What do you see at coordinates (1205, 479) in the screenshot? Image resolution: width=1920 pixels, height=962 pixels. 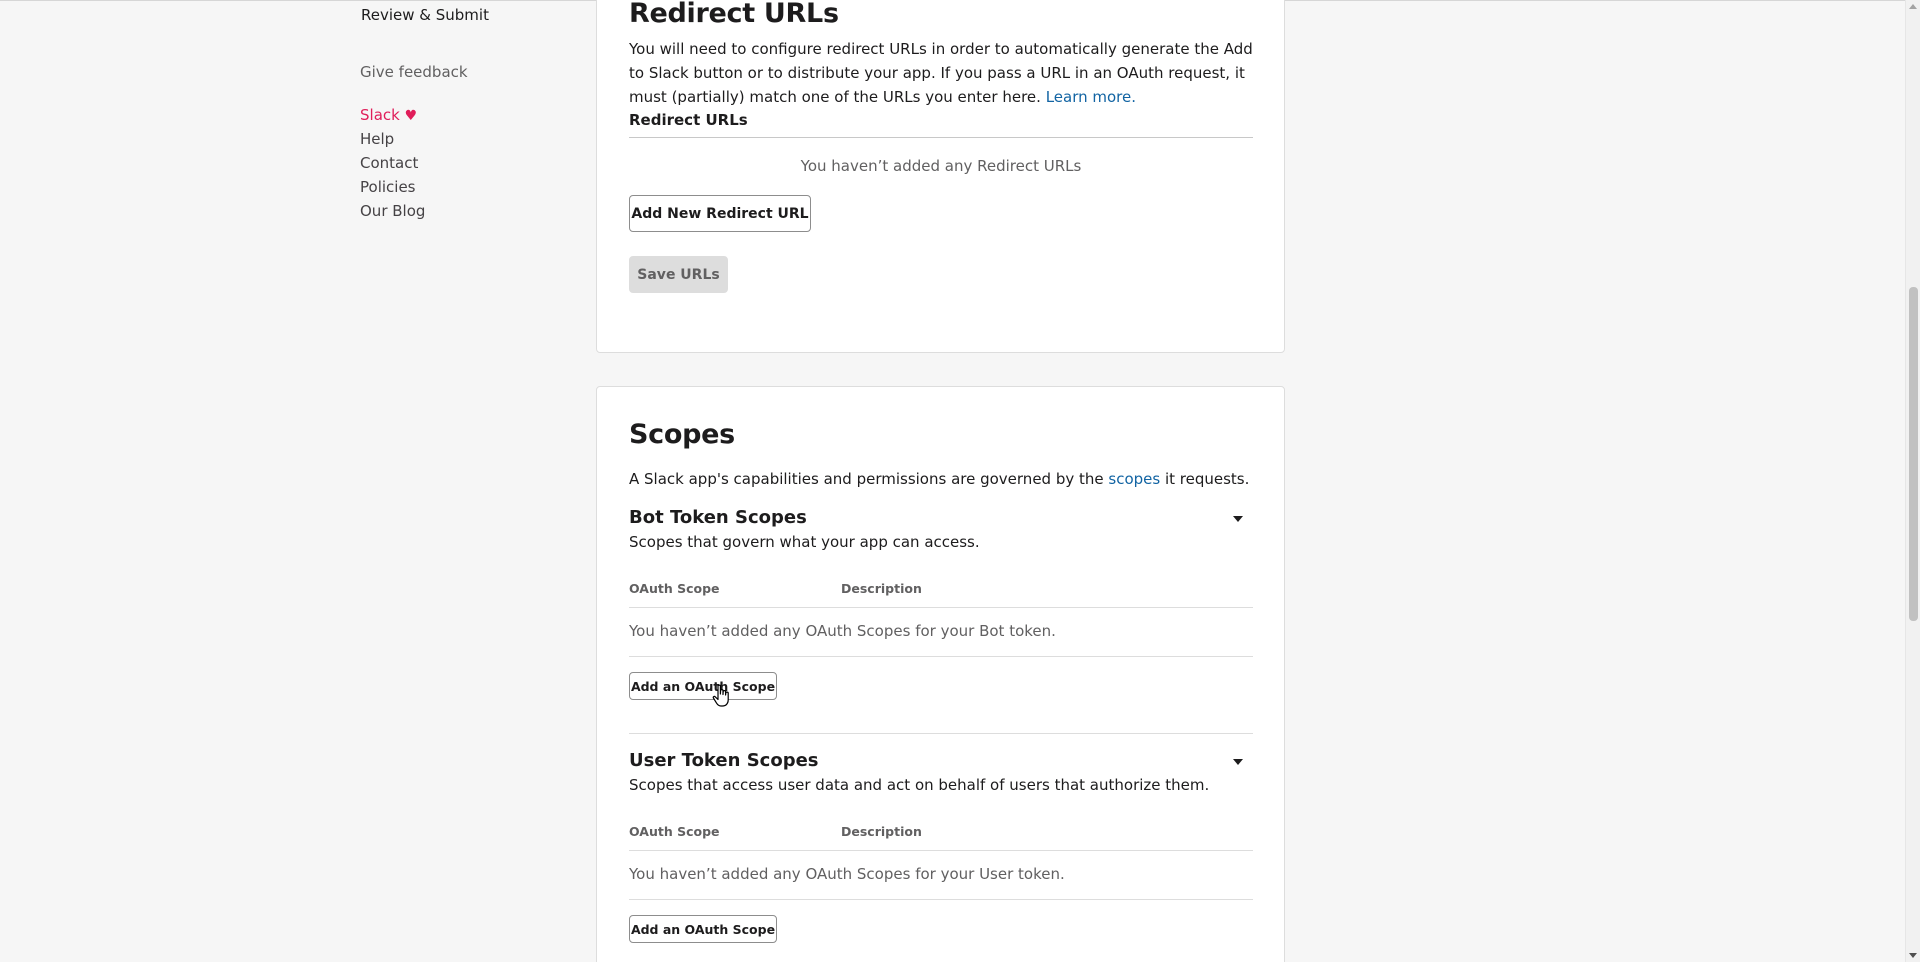 I see `scopes-intro-text-end: it requests.` at bounding box center [1205, 479].